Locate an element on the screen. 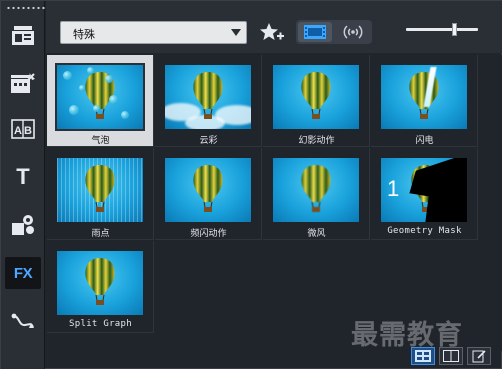 The image size is (502, 369). graphics-icon is located at coordinates (23, 225).